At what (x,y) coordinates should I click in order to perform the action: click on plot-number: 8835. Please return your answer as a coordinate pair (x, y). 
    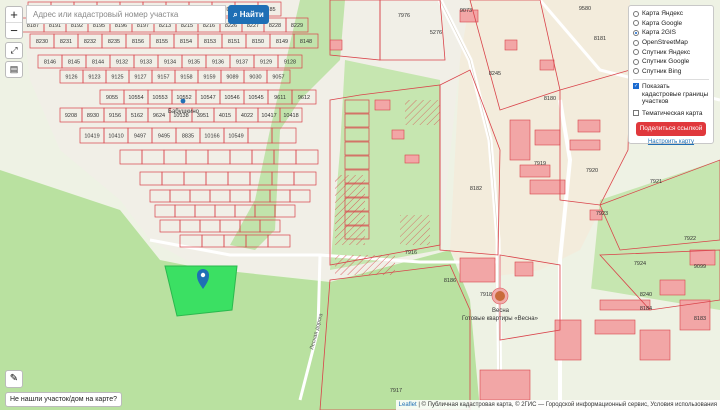
    Looking at the image, I should click on (188, 137).